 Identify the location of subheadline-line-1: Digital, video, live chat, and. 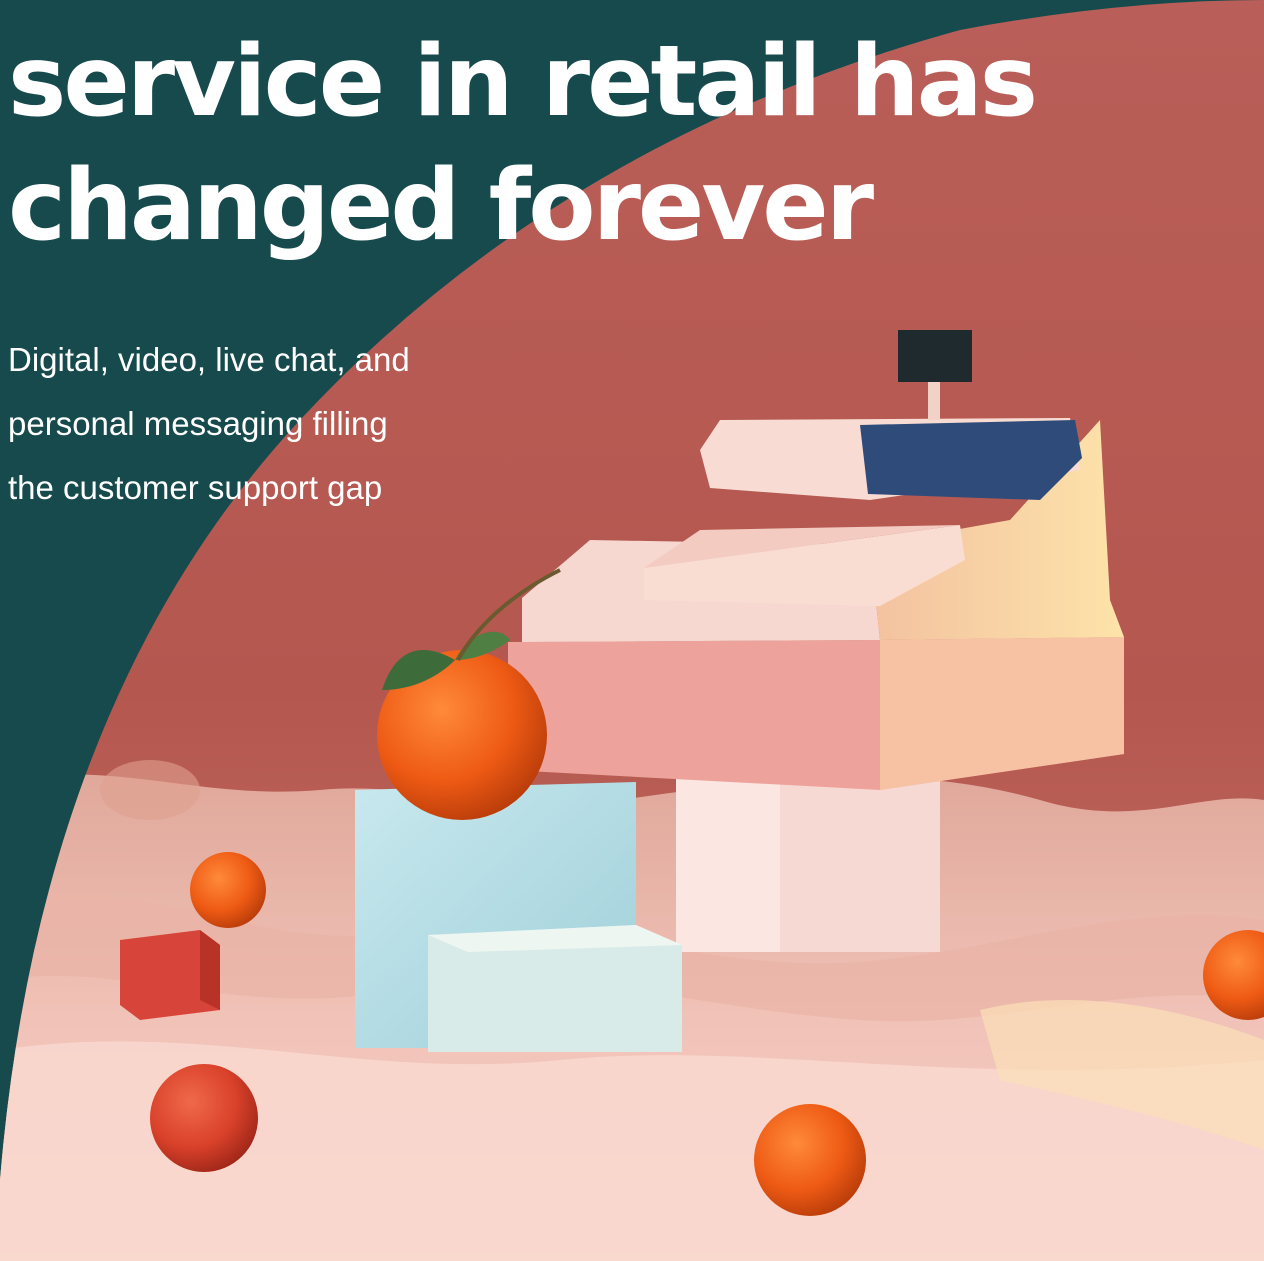
(209, 359).